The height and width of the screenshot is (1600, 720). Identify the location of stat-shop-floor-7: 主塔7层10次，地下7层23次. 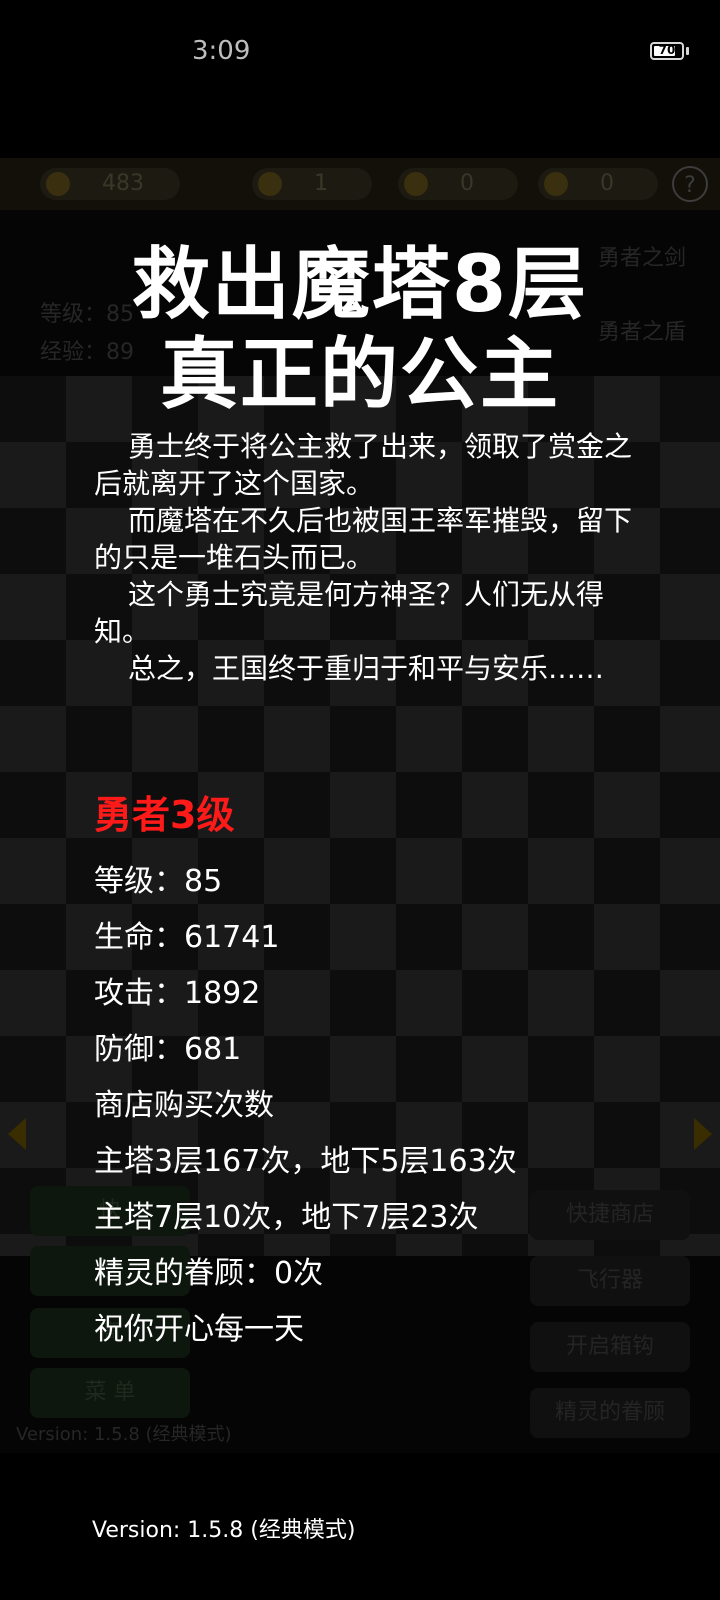
(286, 1217).